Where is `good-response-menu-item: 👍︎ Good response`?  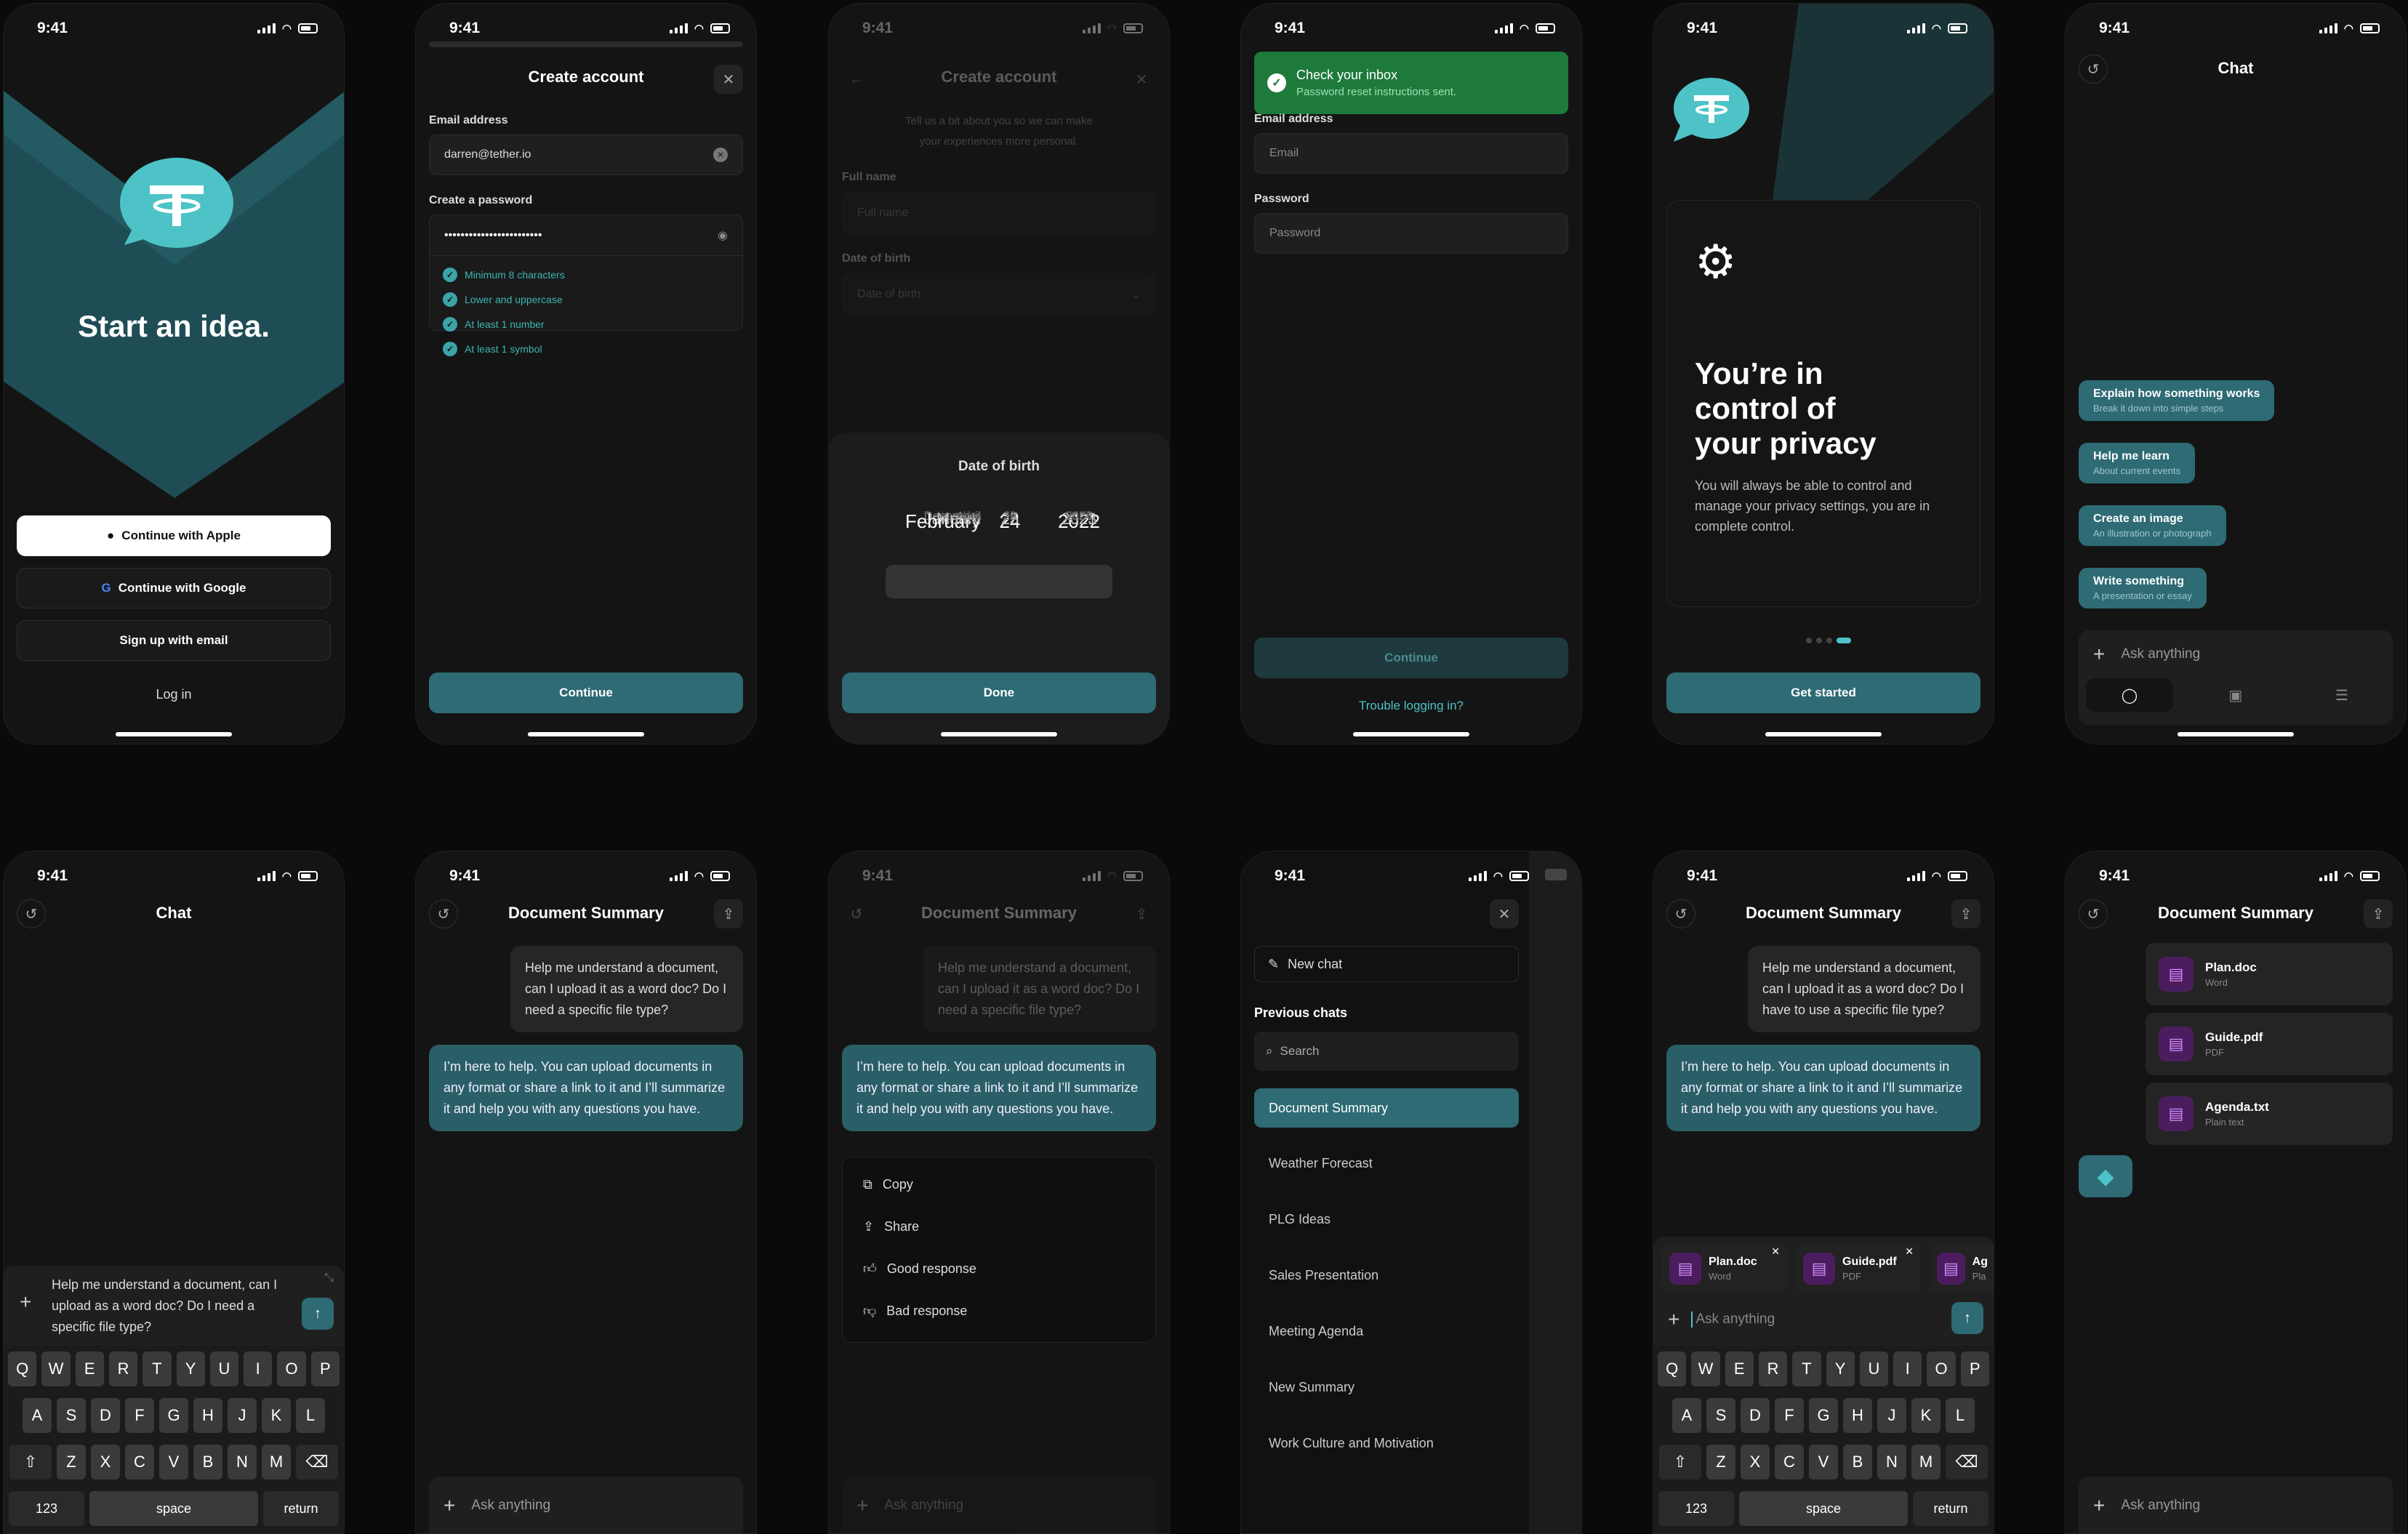
good-response-menu-item: 👍︎ Good response is located at coordinates (999, 1269).